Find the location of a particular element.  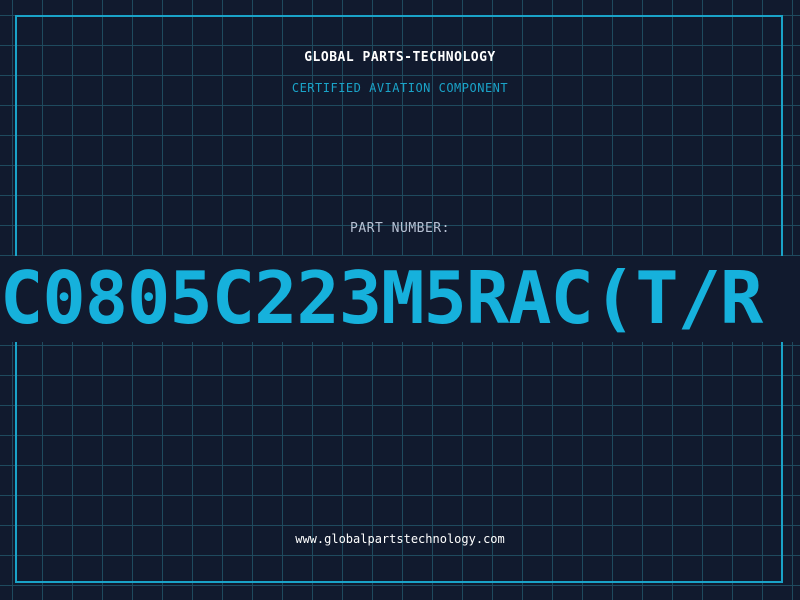

part-number-label: PART NUMBER: is located at coordinates (400, 228).